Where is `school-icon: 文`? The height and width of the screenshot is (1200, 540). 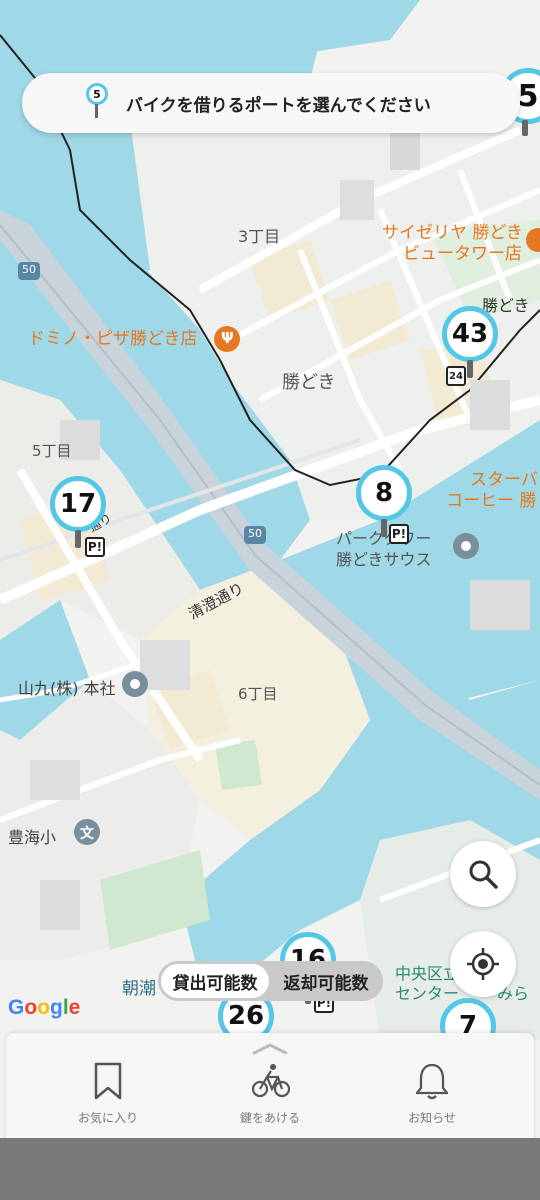 school-icon: 文 is located at coordinates (87, 834).